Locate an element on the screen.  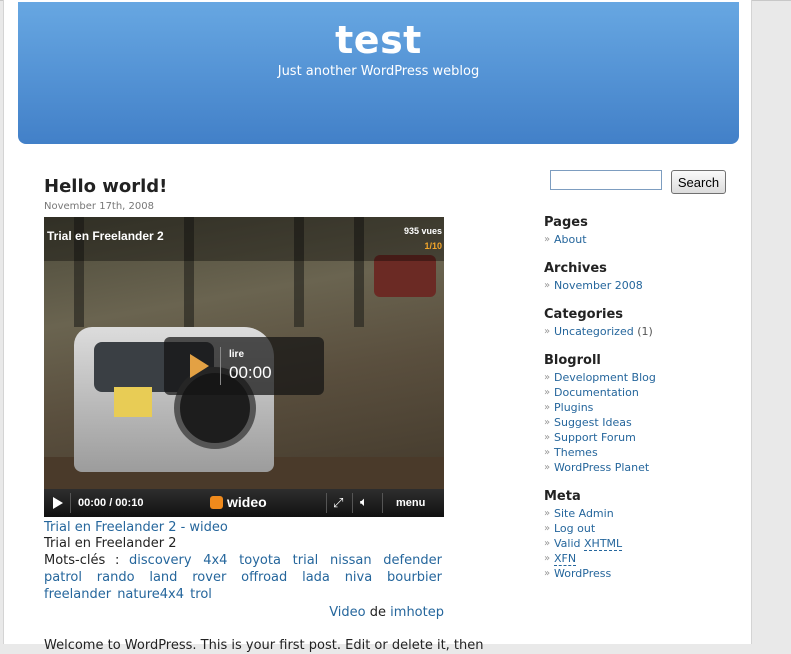
list-item: » Support Forum is located at coordinates (639, 437).